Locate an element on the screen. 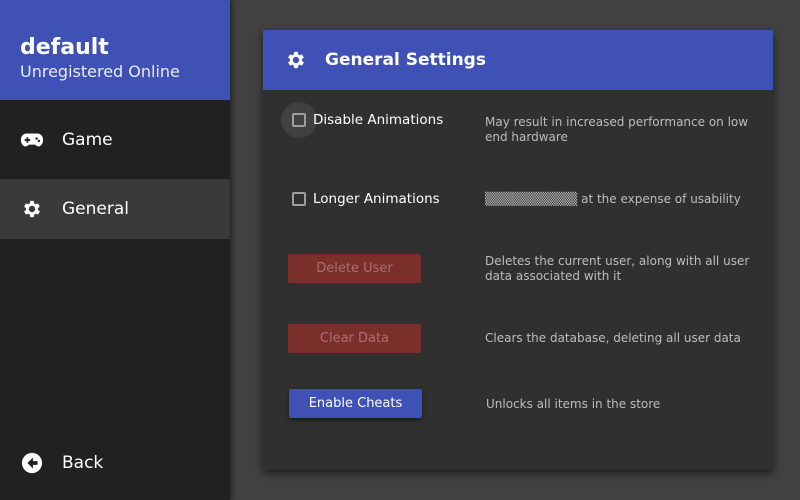  sidebar-item-game: Game is located at coordinates (115, 140).